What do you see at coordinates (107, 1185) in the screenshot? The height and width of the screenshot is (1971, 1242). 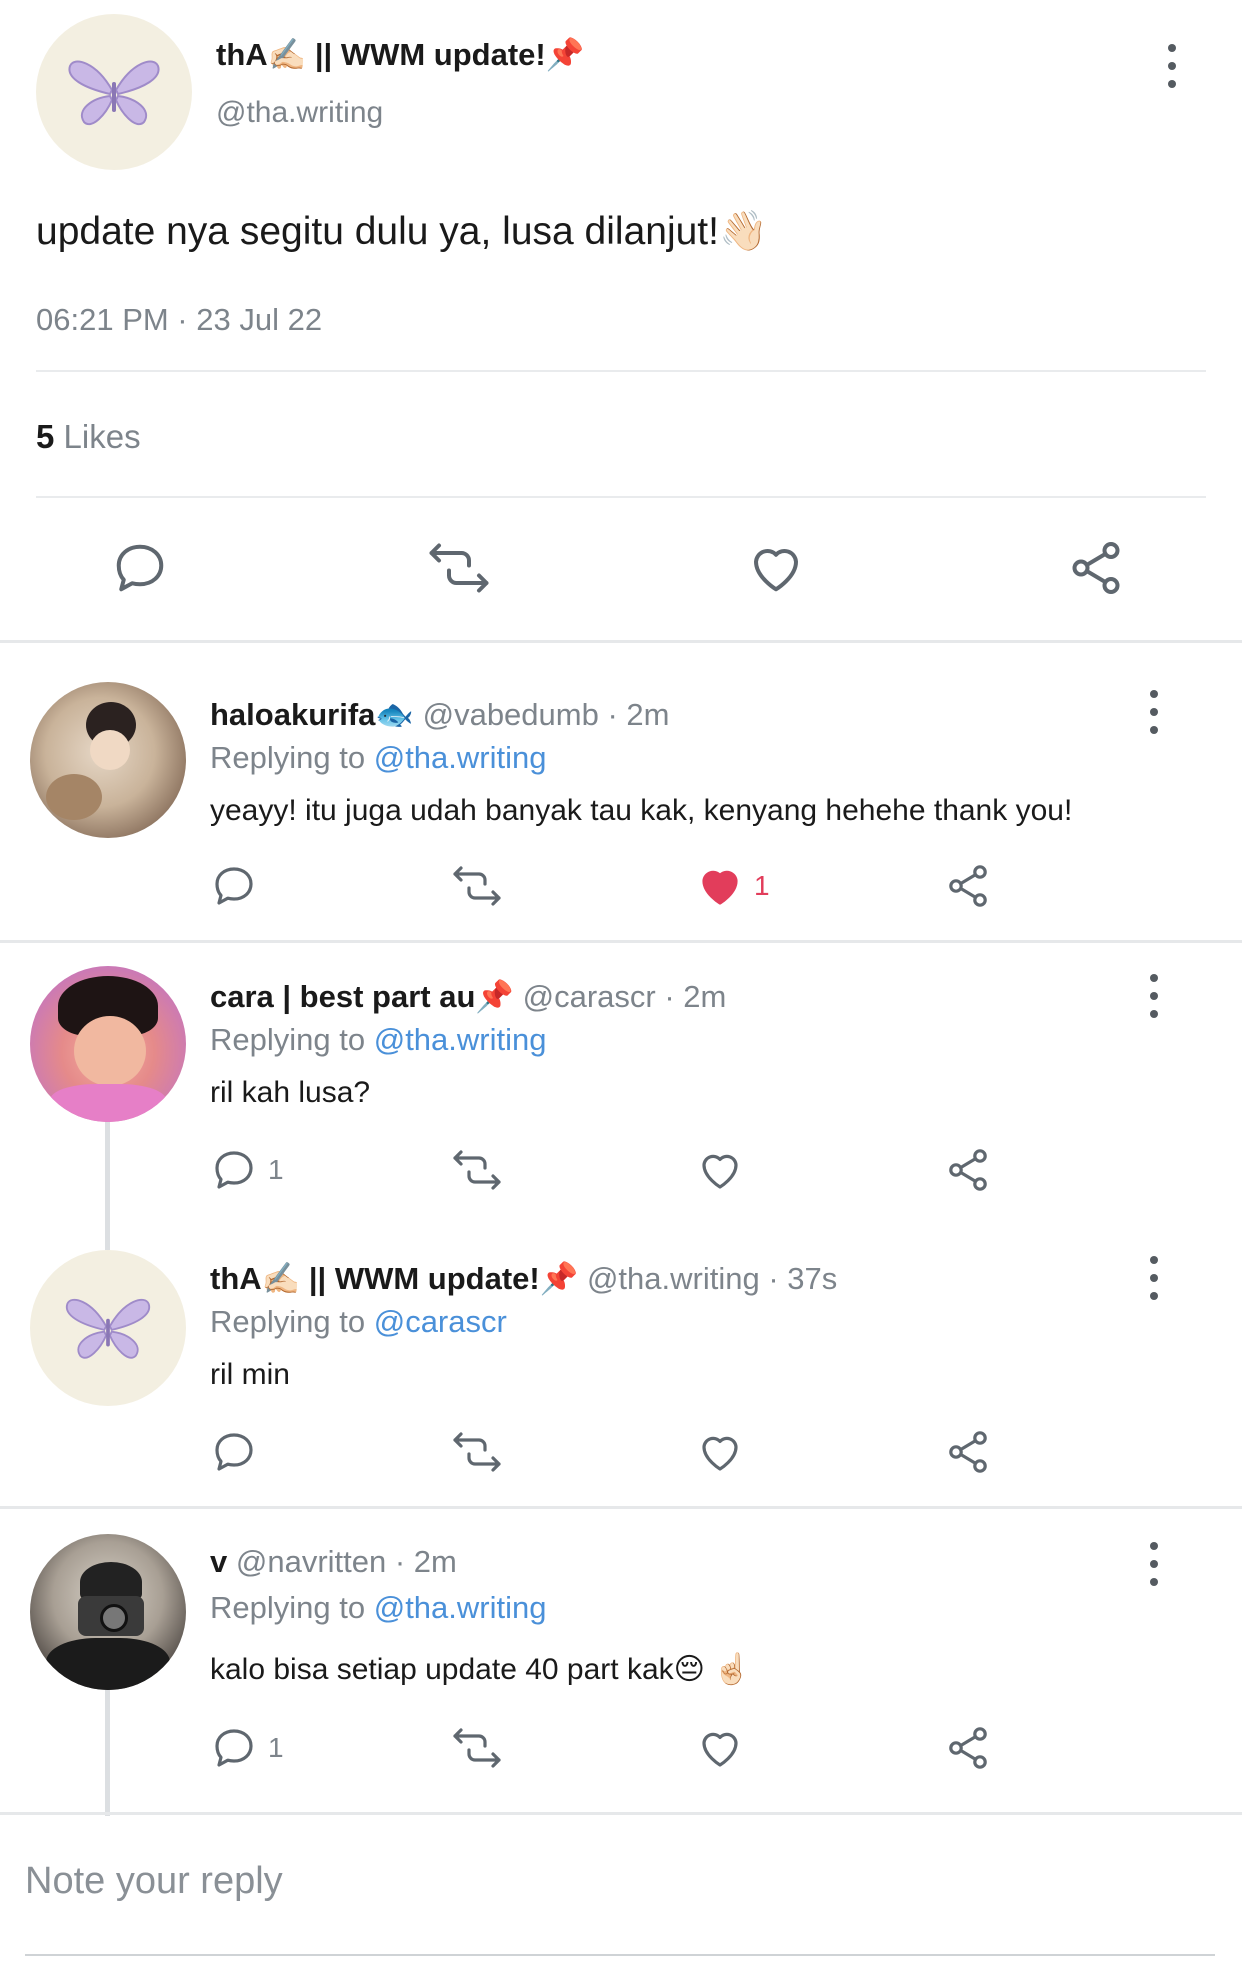 I see `thread-line` at bounding box center [107, 1185].